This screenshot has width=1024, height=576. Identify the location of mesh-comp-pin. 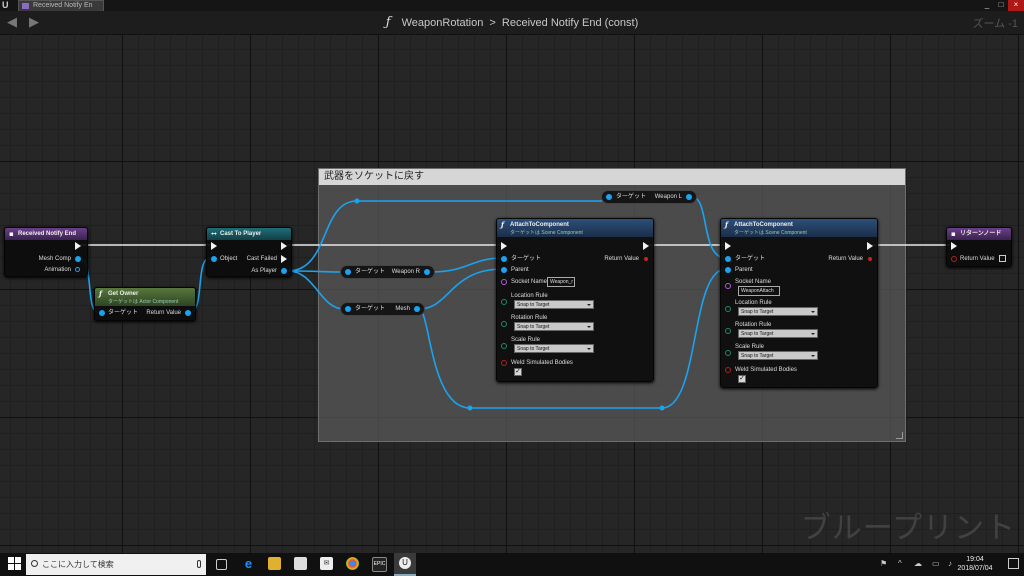
(78, 259).